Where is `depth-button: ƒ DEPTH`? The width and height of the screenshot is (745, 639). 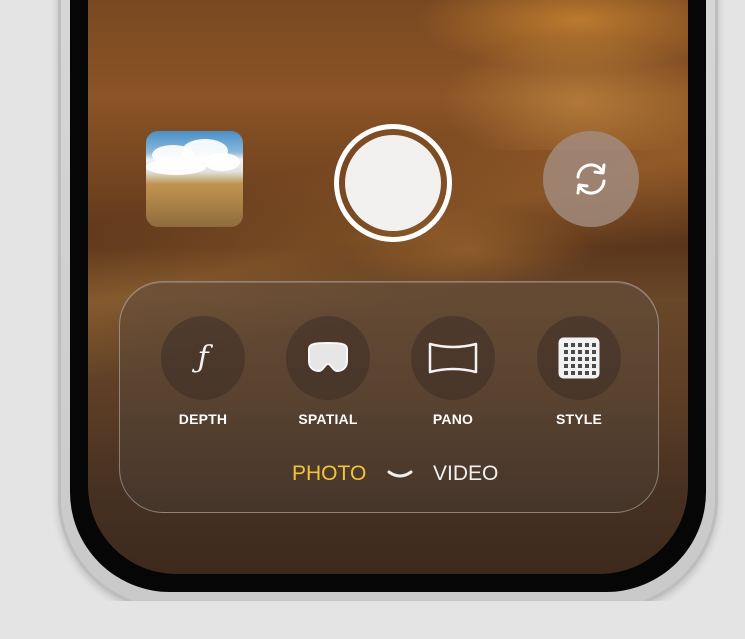
depth-button: ƒ DEPTH is located at coordinates (203, 371).